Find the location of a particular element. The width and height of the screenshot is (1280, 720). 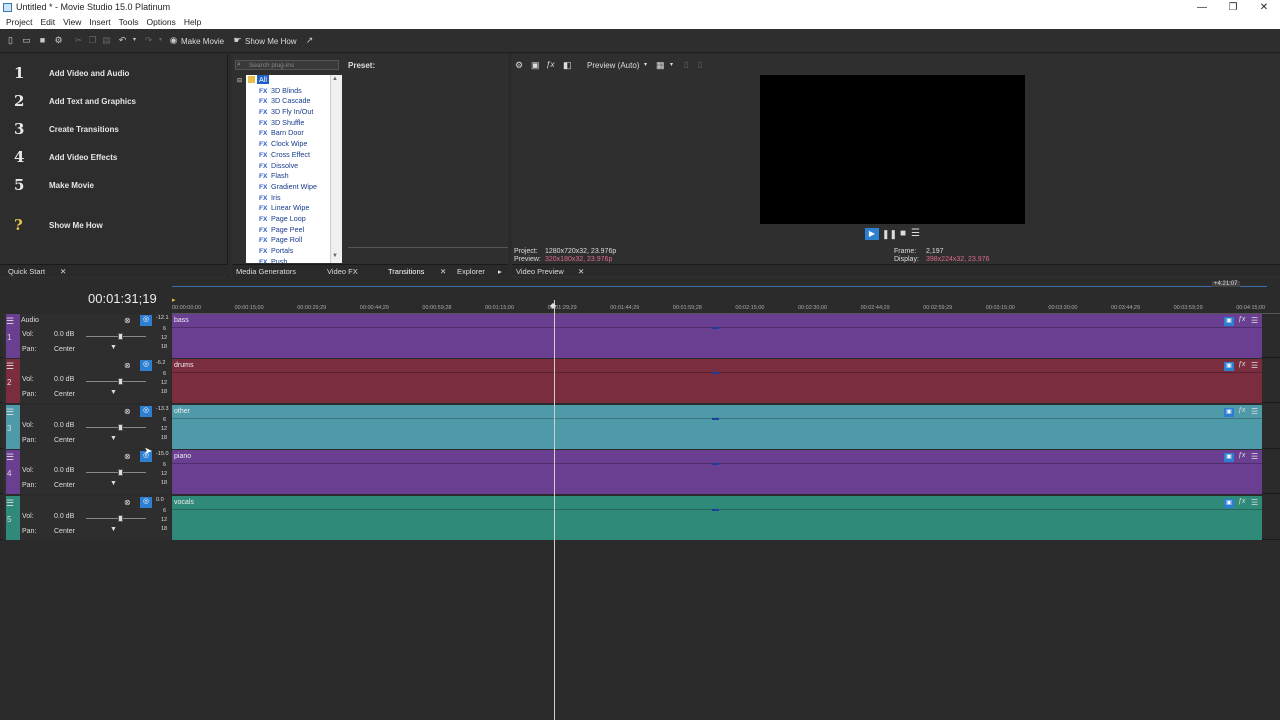

cut-icon: ✂ is located at coordinates (78, 40).